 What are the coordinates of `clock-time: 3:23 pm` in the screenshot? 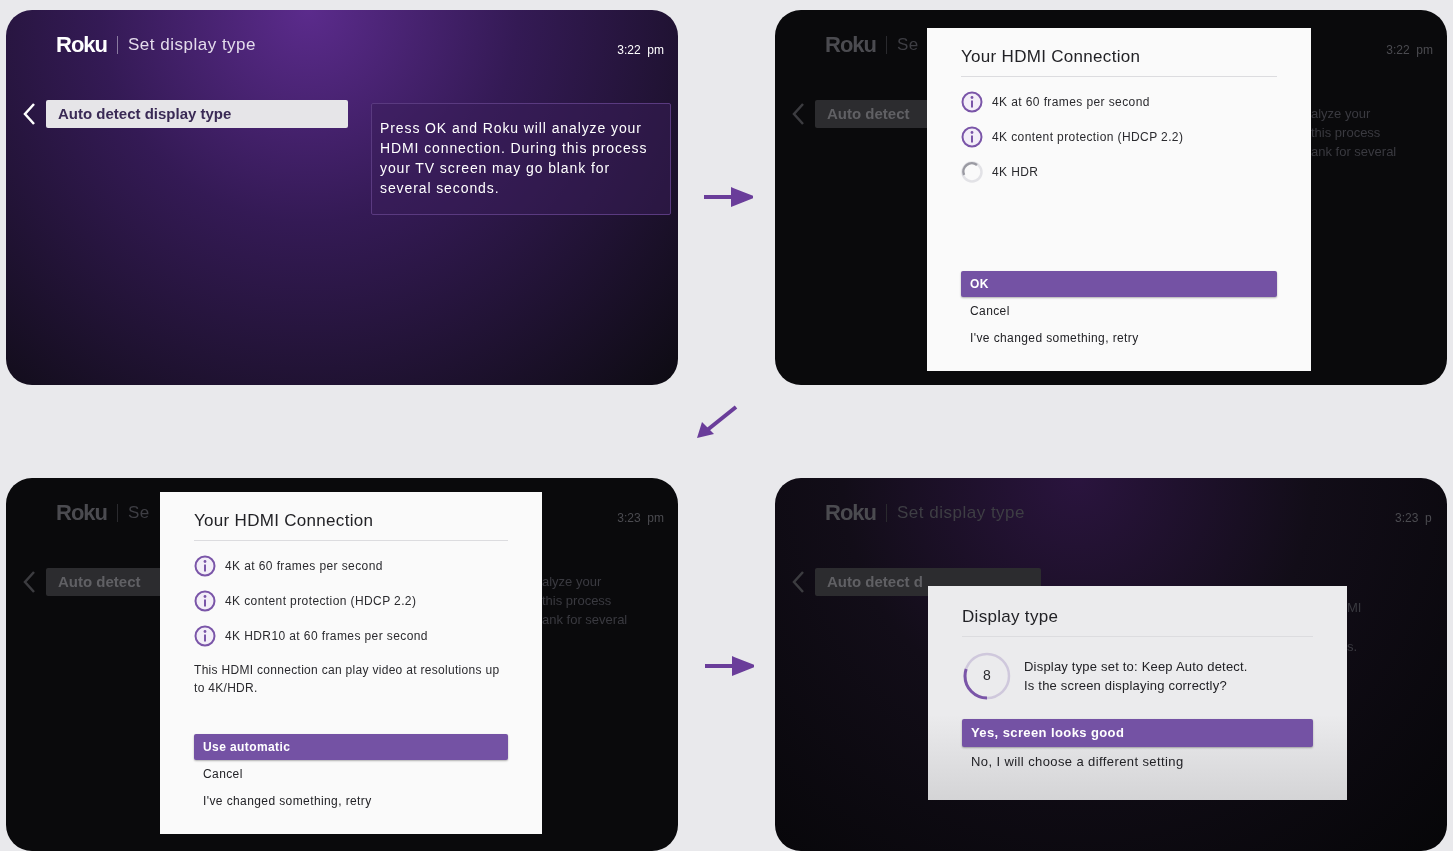 It's located at (640, 518).